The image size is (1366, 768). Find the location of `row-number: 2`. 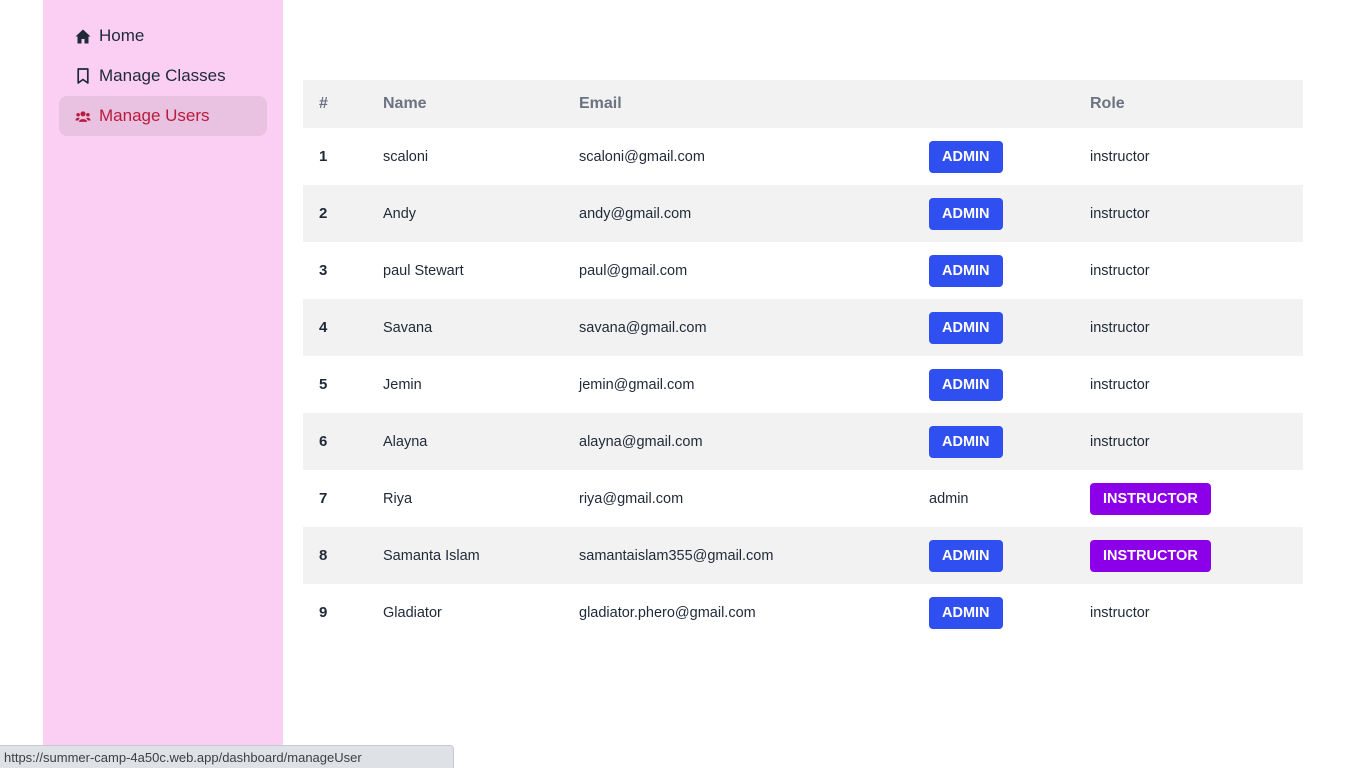

row-number: 2 is located at coordinates (323, 213).